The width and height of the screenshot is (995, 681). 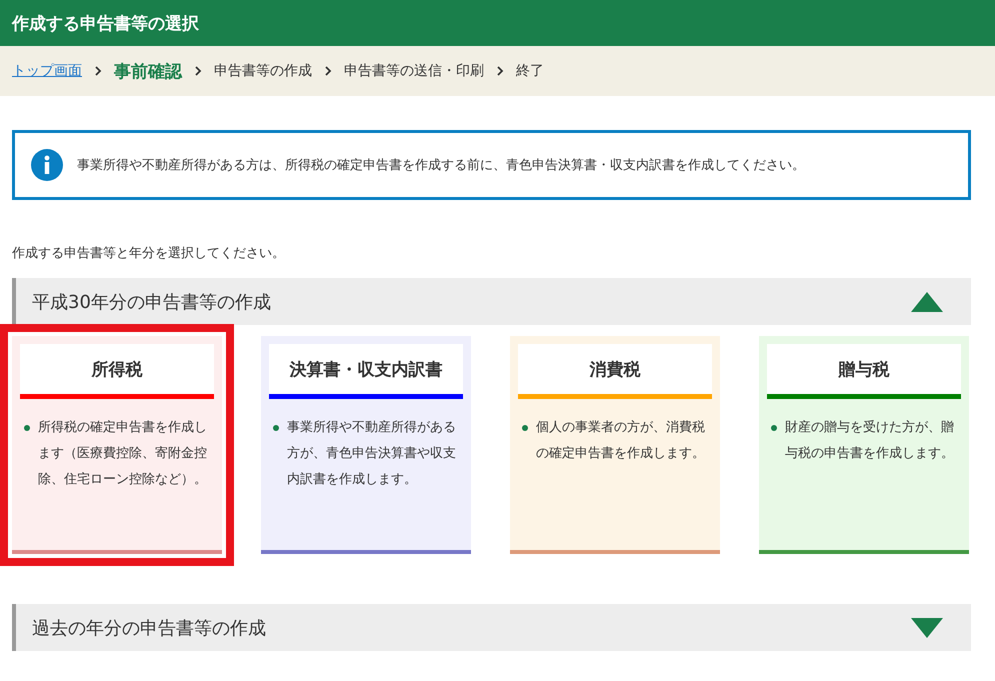 I want to click on tax-card: 決算書・収支内訳書 事業所得や不動産所得がある方が、青色申告決算書や収支内訳書を作成します。, so click(x=366, y=445).